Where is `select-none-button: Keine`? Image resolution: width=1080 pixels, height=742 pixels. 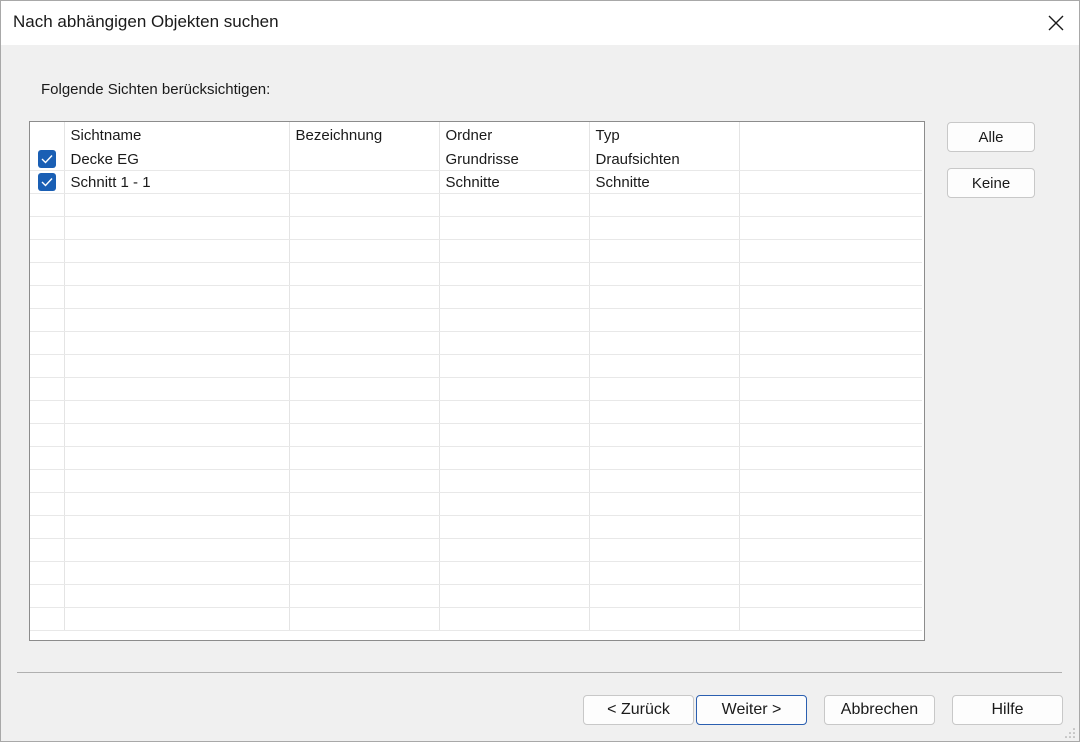 select-none-button: Keine is located at coordinates (991, 183).